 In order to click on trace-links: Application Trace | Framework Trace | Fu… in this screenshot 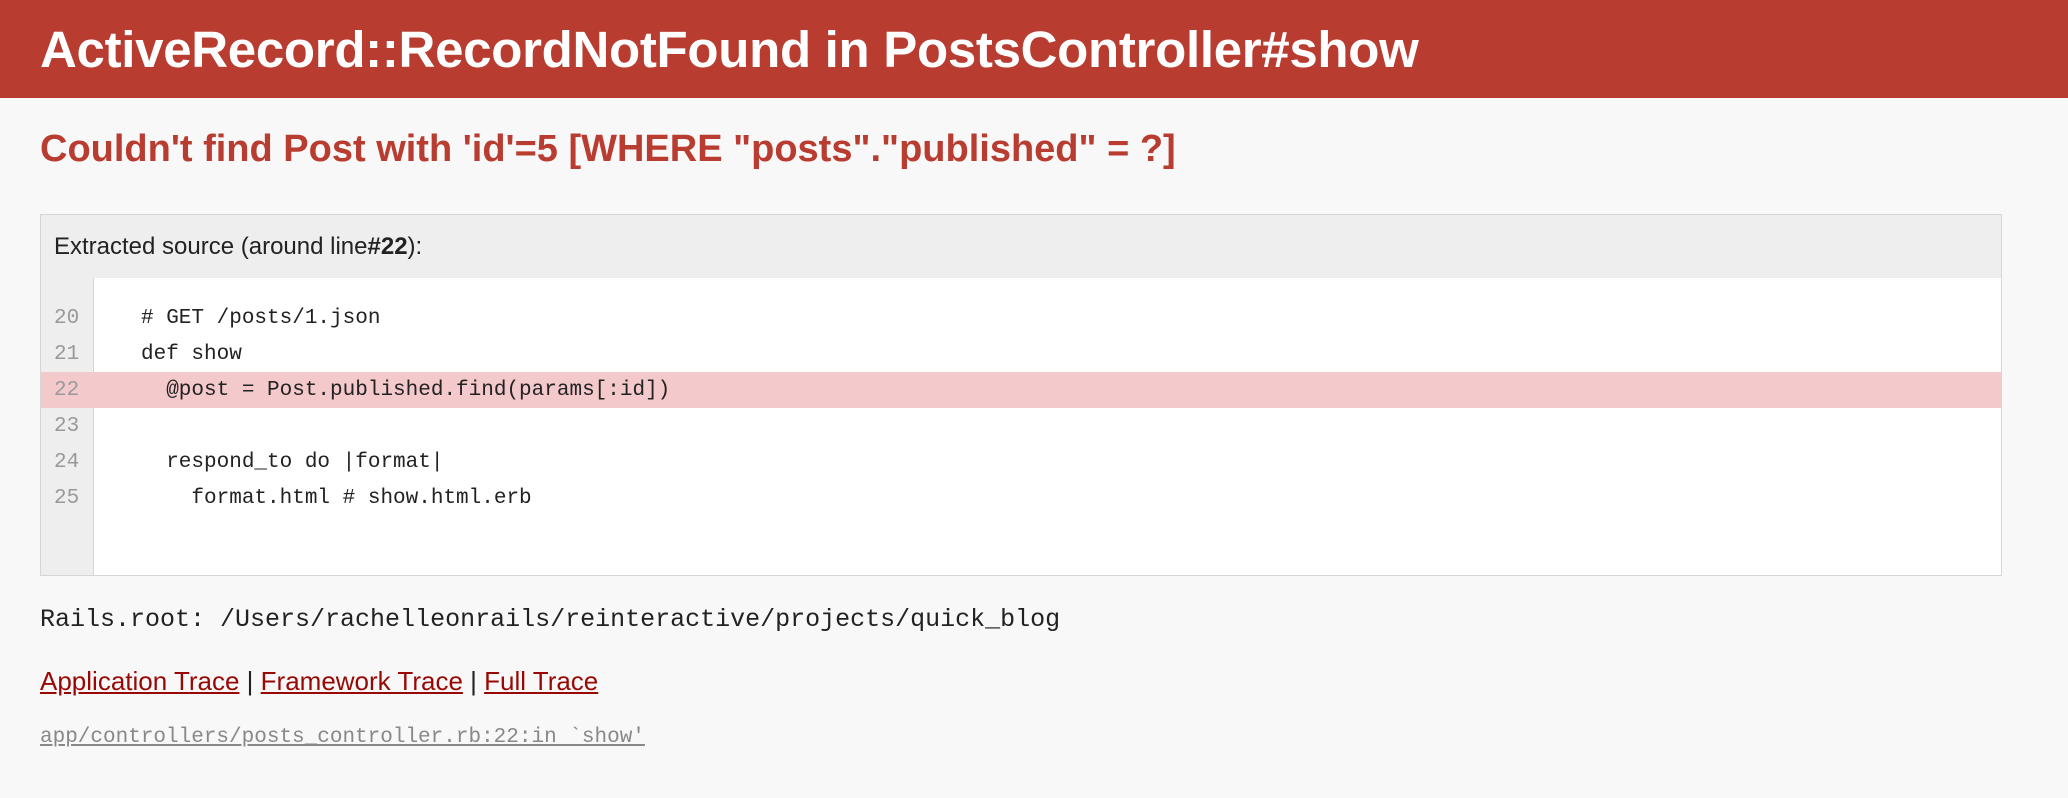, I will do `click(319, 681)`.